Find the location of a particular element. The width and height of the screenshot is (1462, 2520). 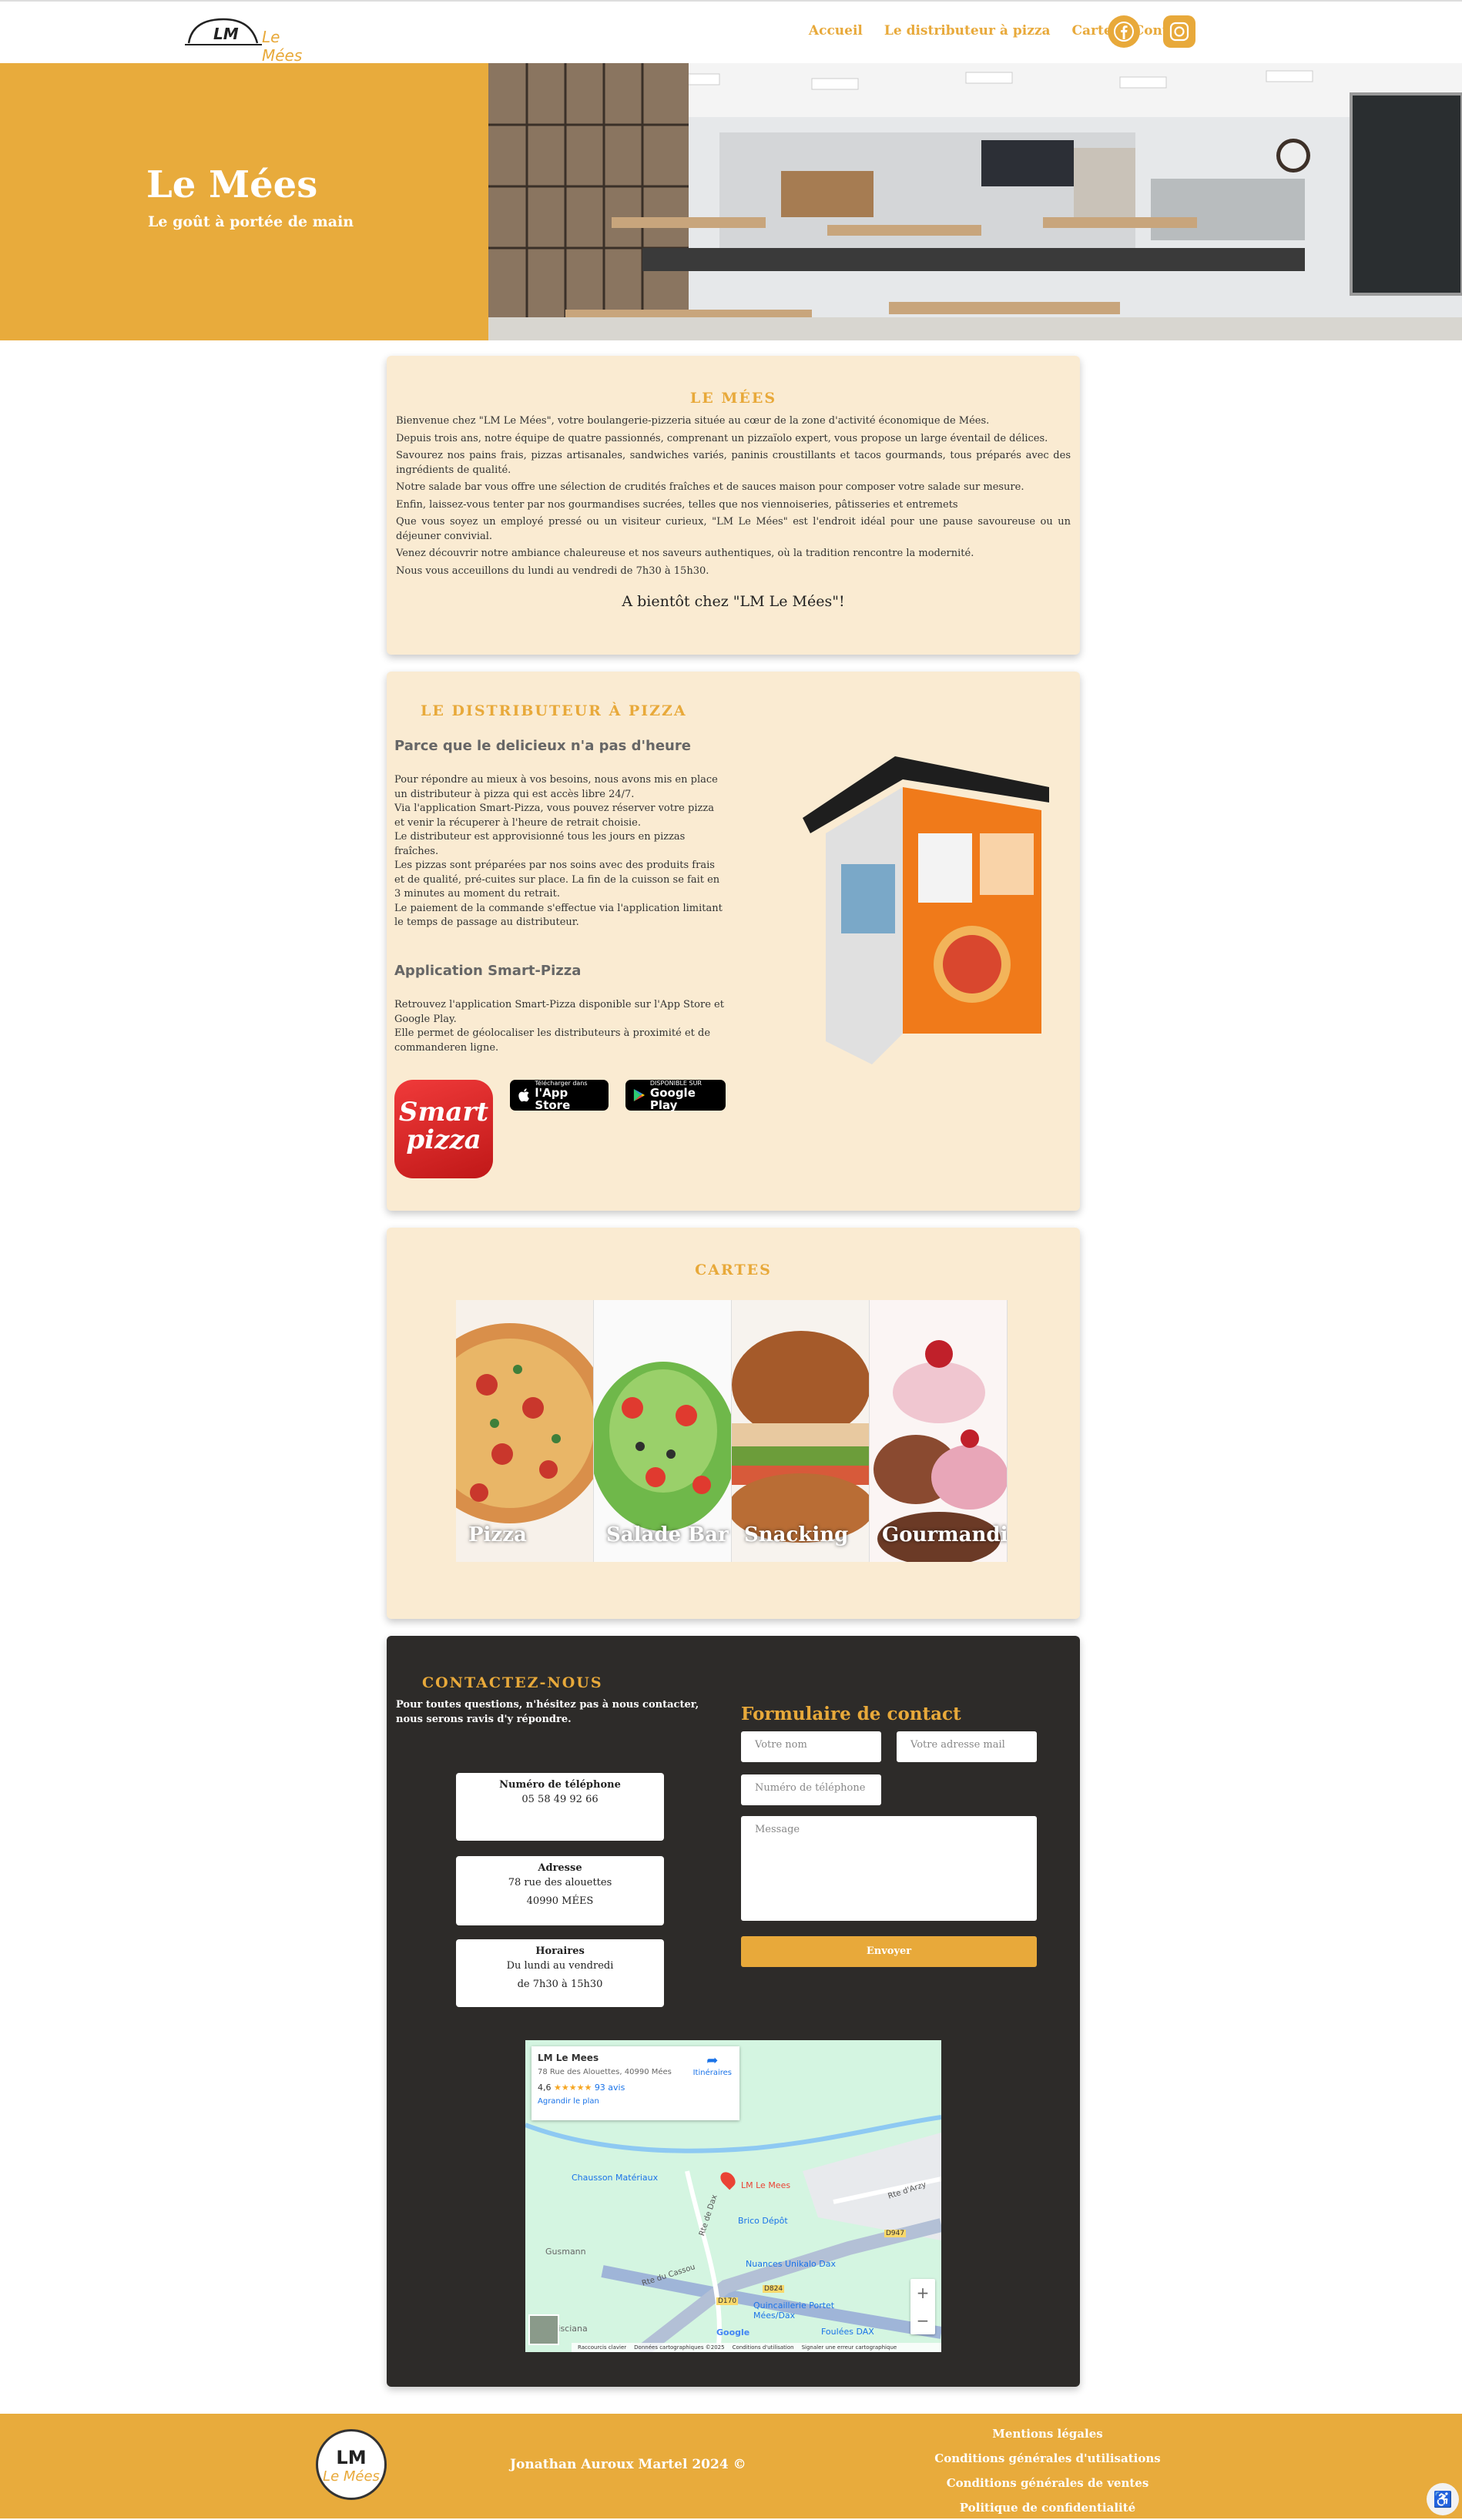

hero-banner: Le Mées Le goût à portée de main is located at coordinates (731, 201).